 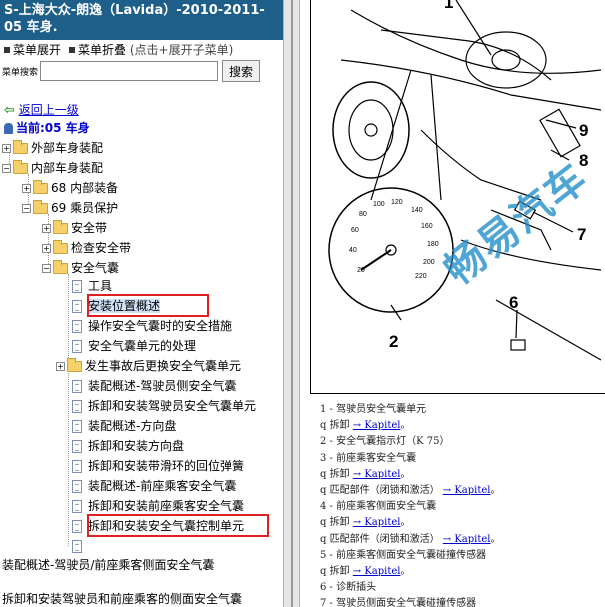 I want to click on search-row: 菜单搜索 搜索, so click(x=141, y=71).